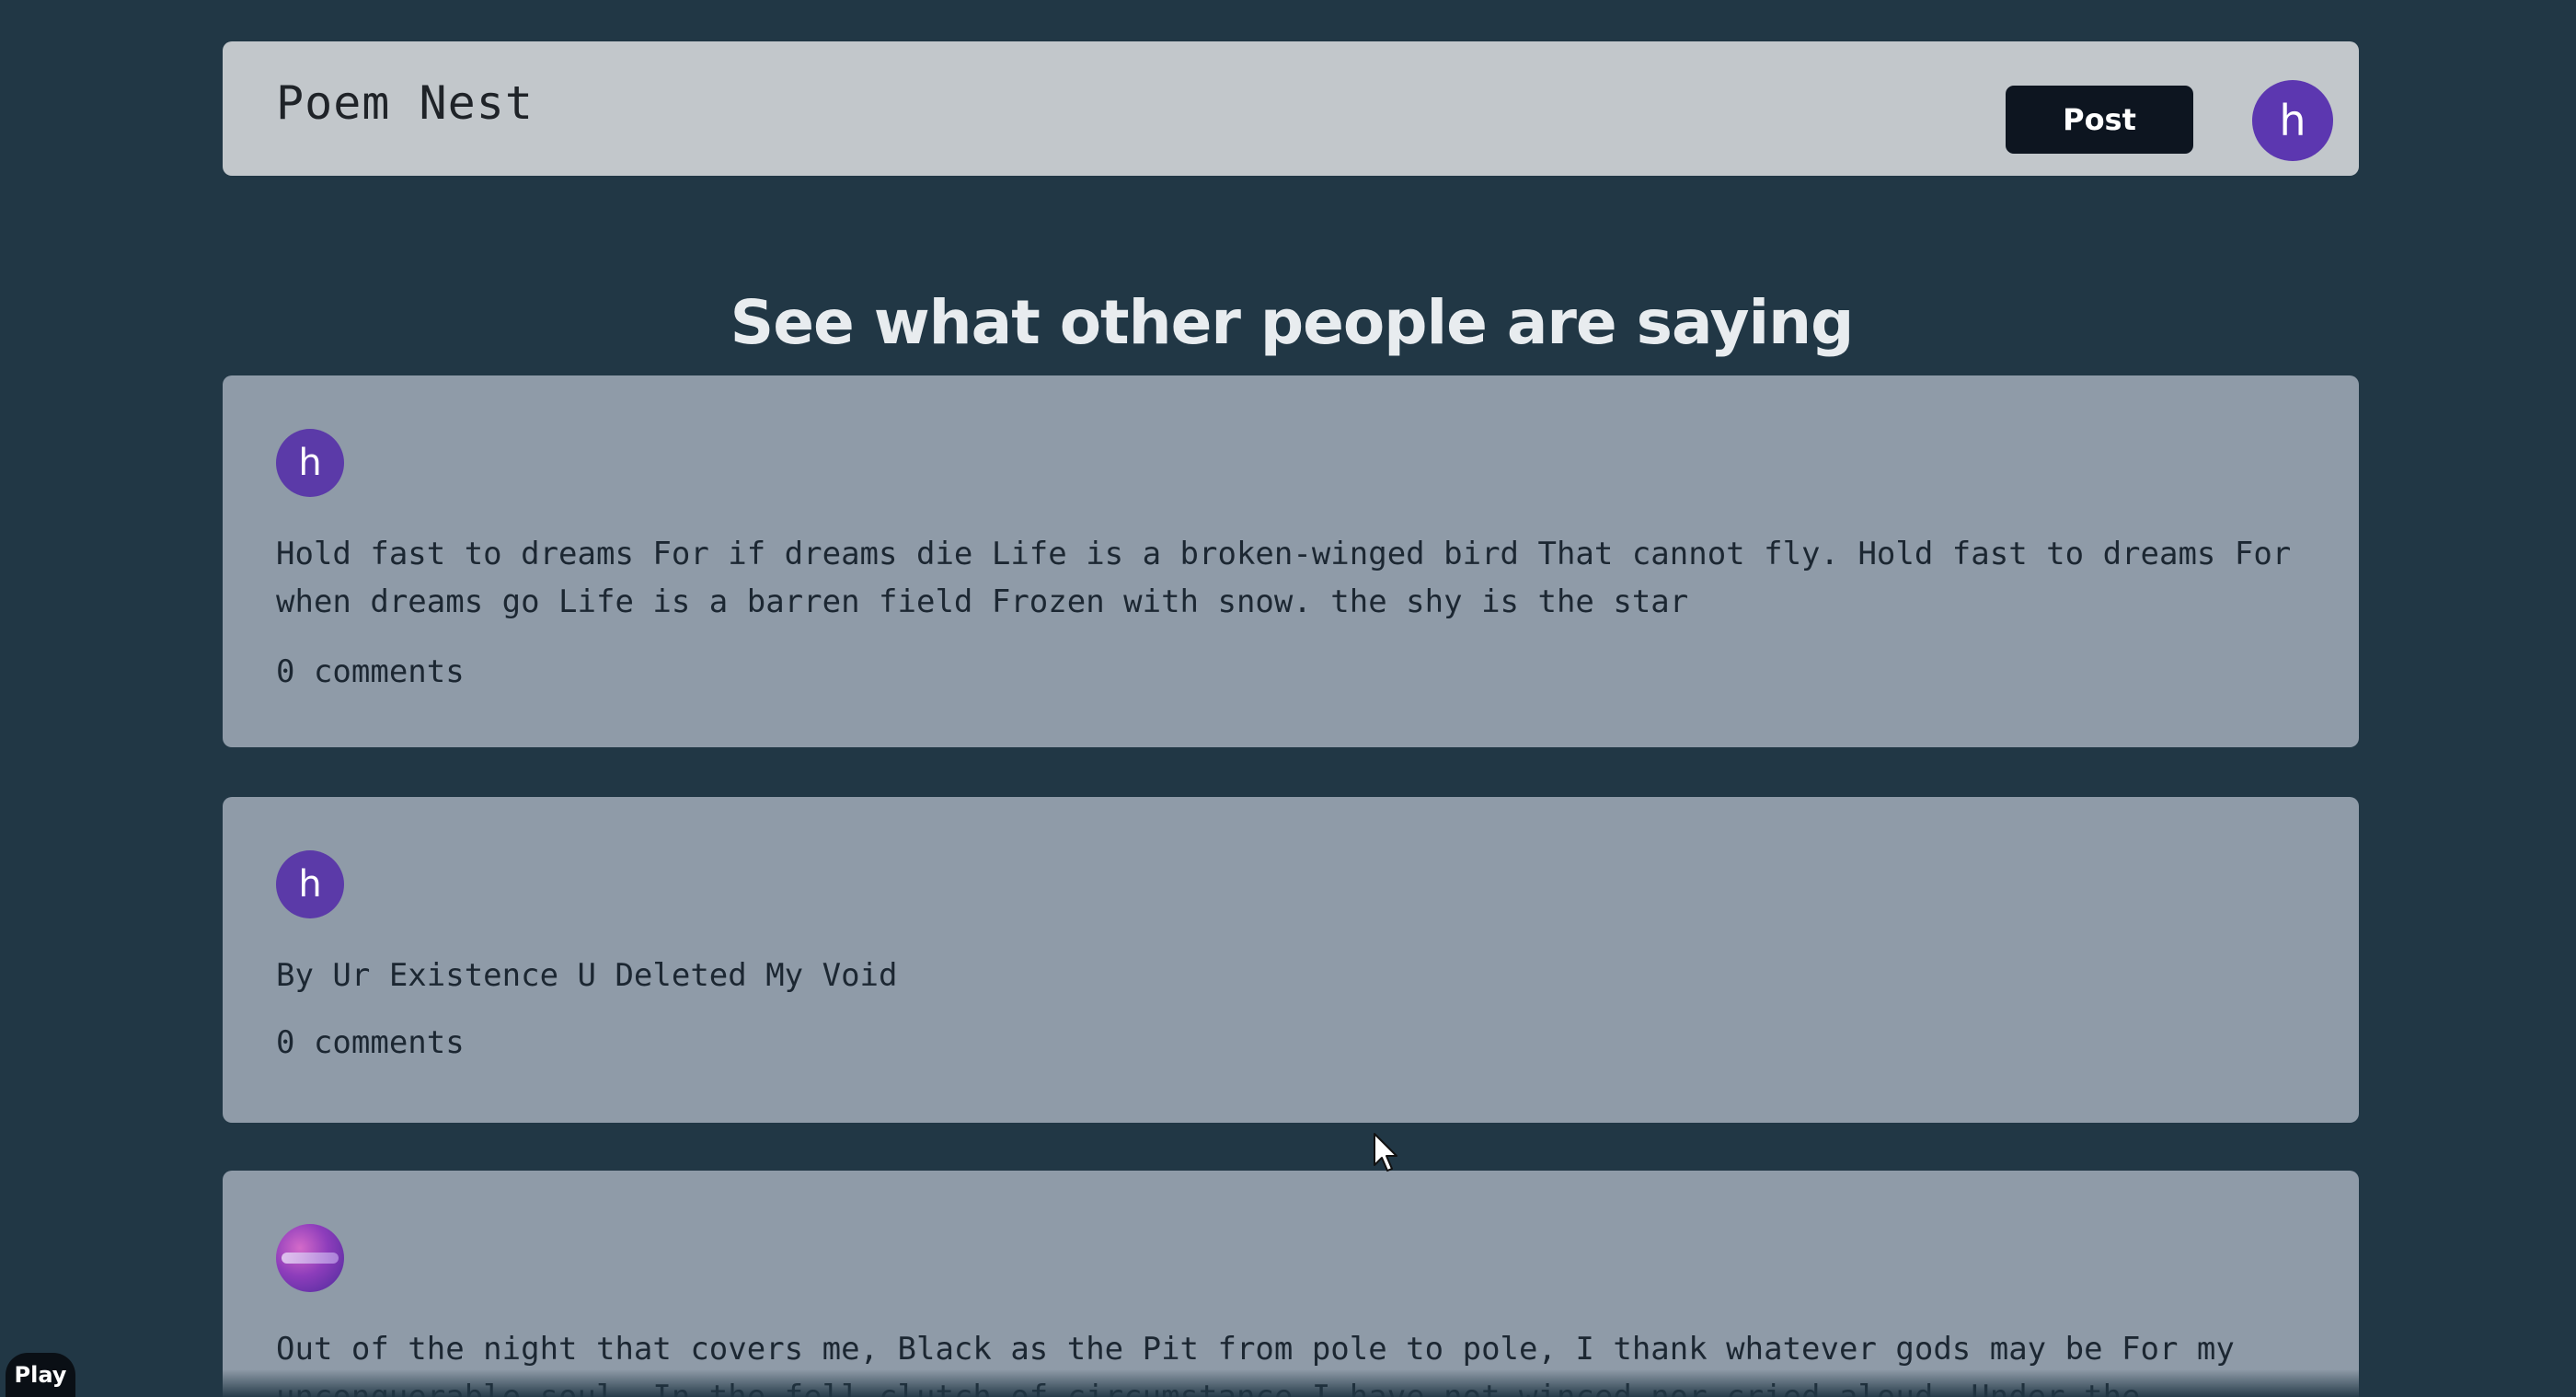 This screenshot has width=2576, height=1397. What do you see at coordinates (40, 1375) in the screenshot?
I see `play-button: Play` at bounding box center [40, 1375].